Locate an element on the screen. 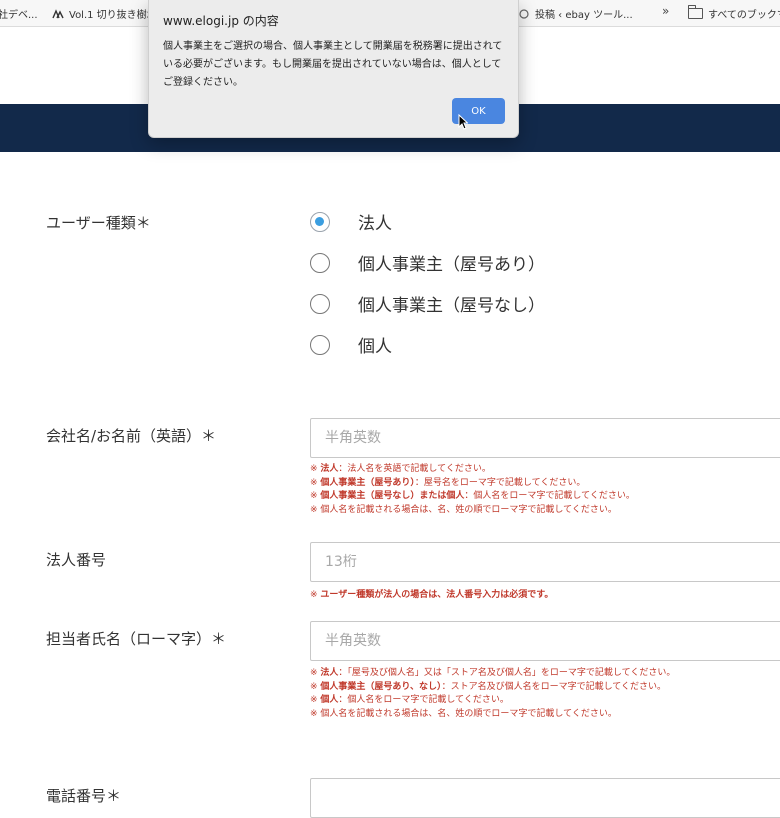  note-line: ※ ユーザー種類が法人の場合は、法人番号入力は必須です。 is located at coordinates (432, 595).